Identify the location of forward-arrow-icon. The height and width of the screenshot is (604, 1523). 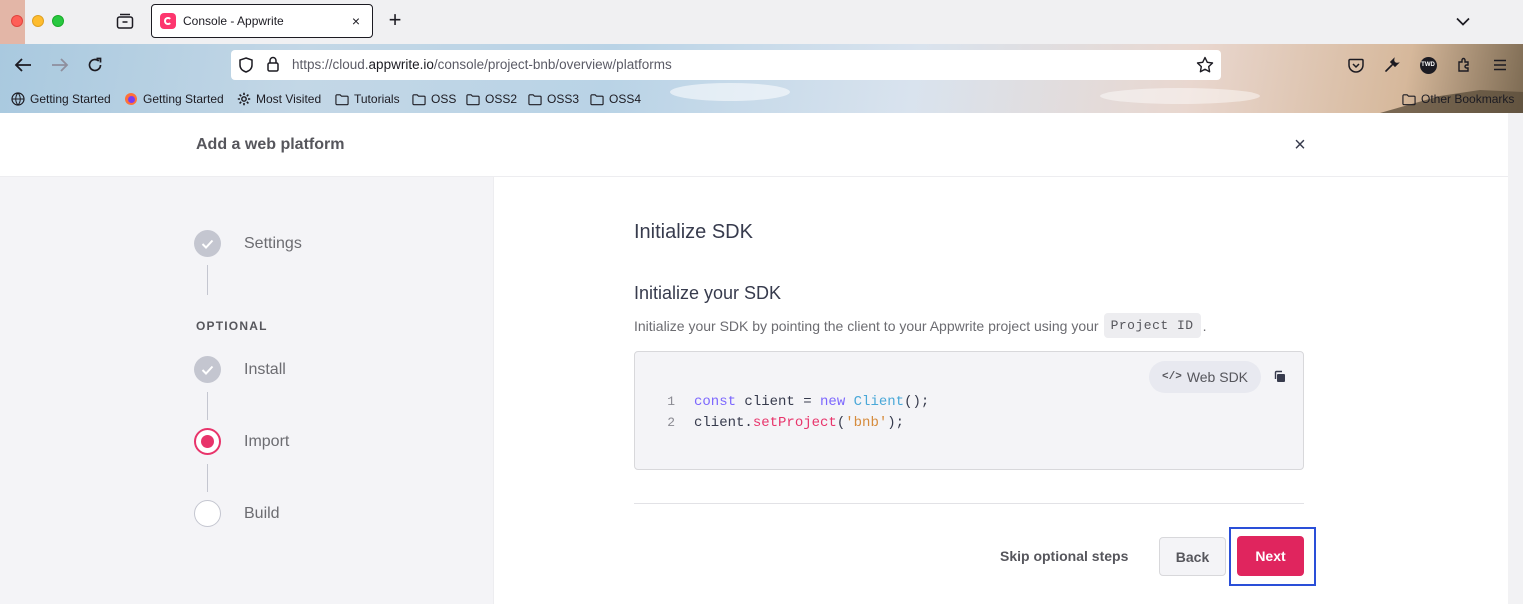
(60, 65).